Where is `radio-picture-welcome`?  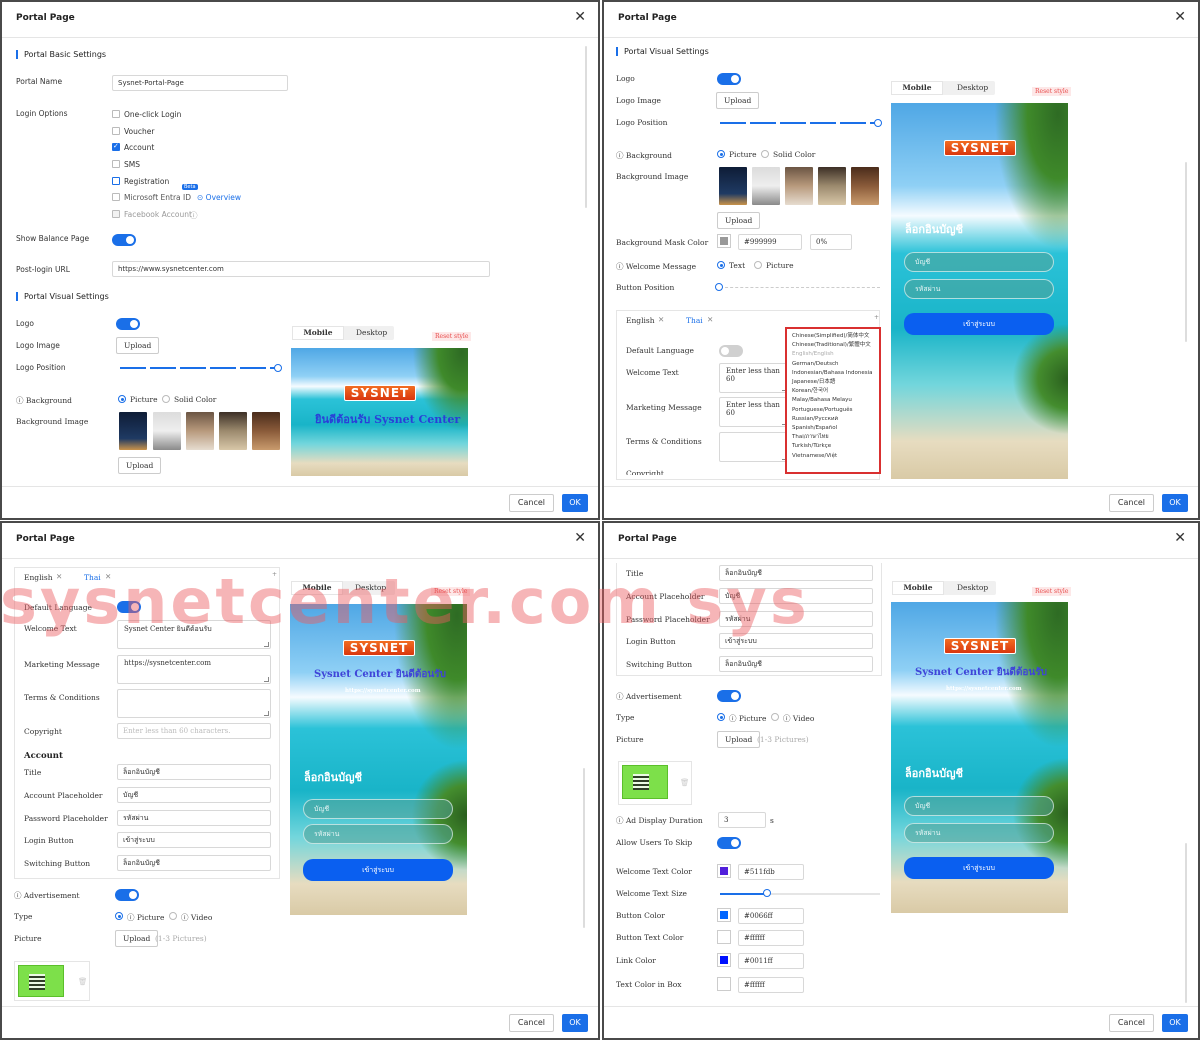
radio-picture-welcome is located at coordinates (758, 265).